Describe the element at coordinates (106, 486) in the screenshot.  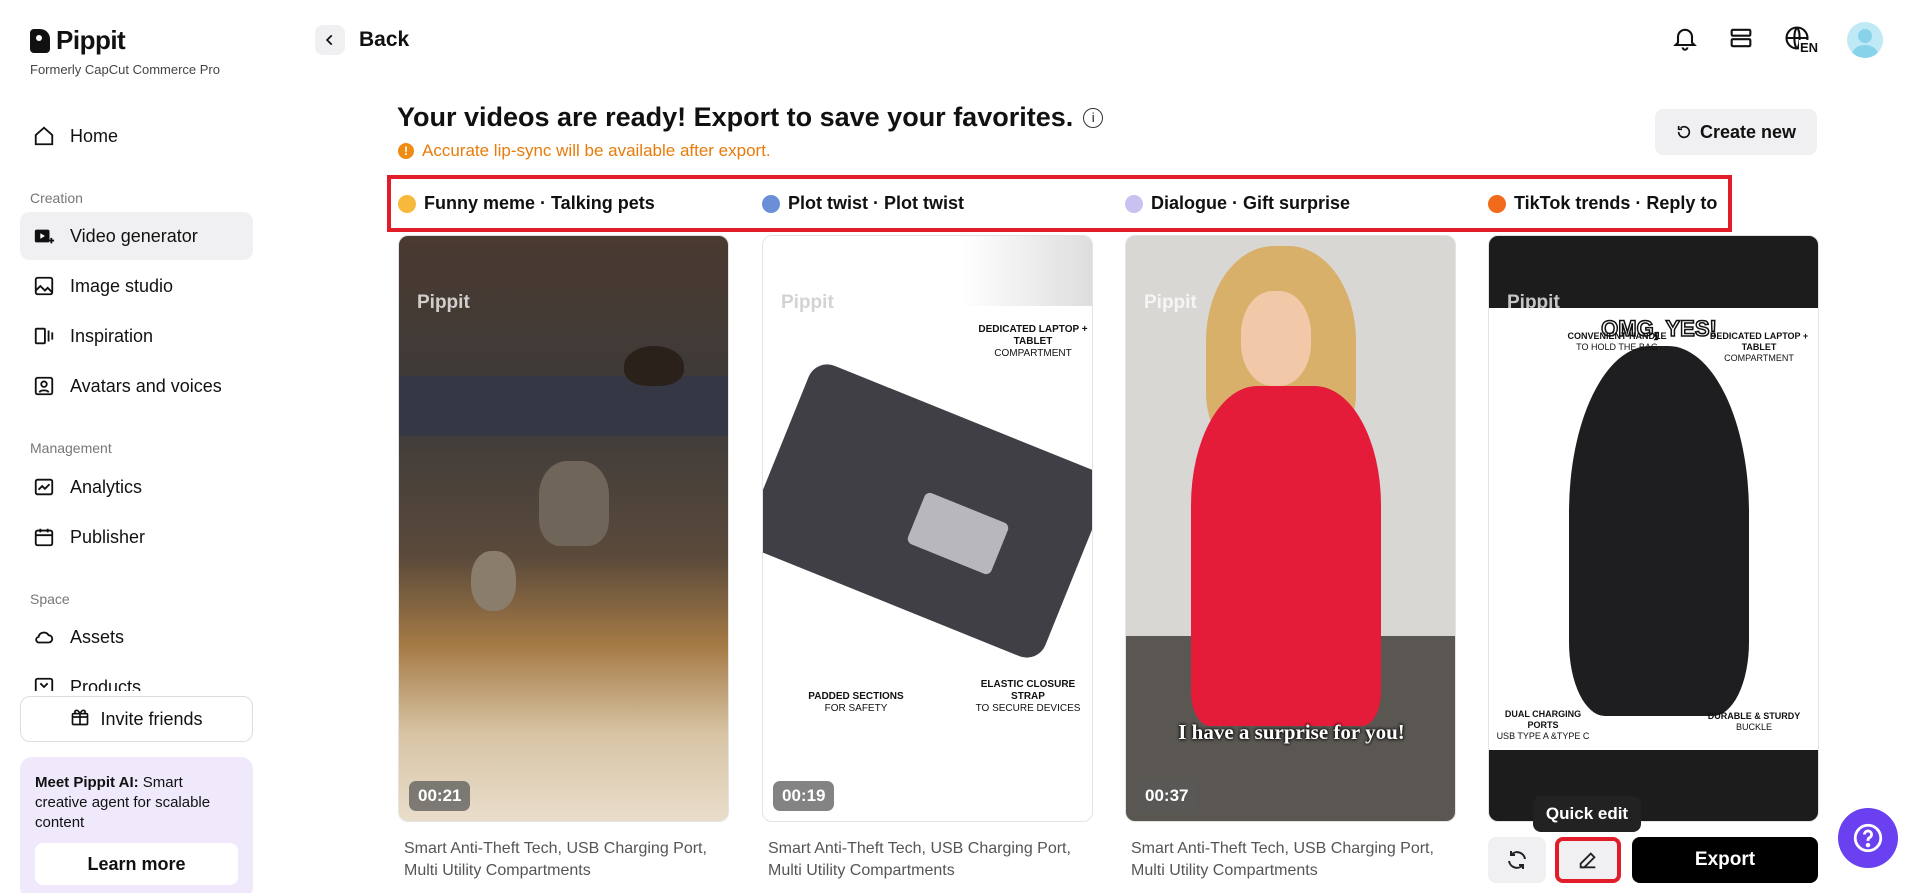
I see `sidebar-item-label: Analytics` at that location.